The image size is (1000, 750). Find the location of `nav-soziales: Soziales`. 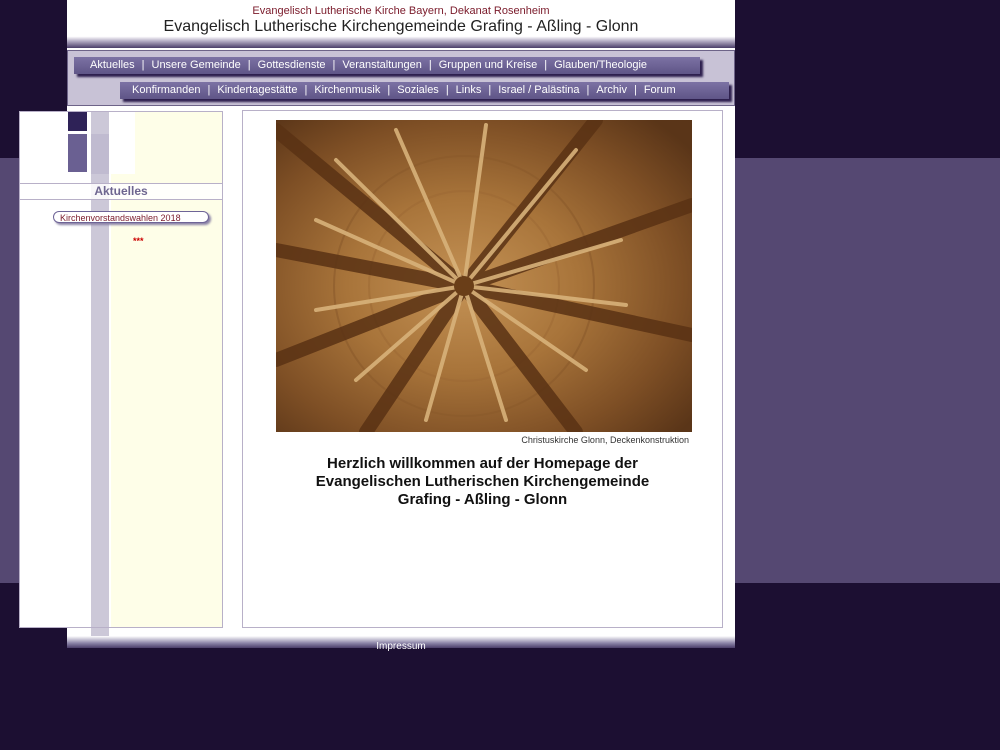

nav-soziales: Soziales is located at coordinates (418, 90).